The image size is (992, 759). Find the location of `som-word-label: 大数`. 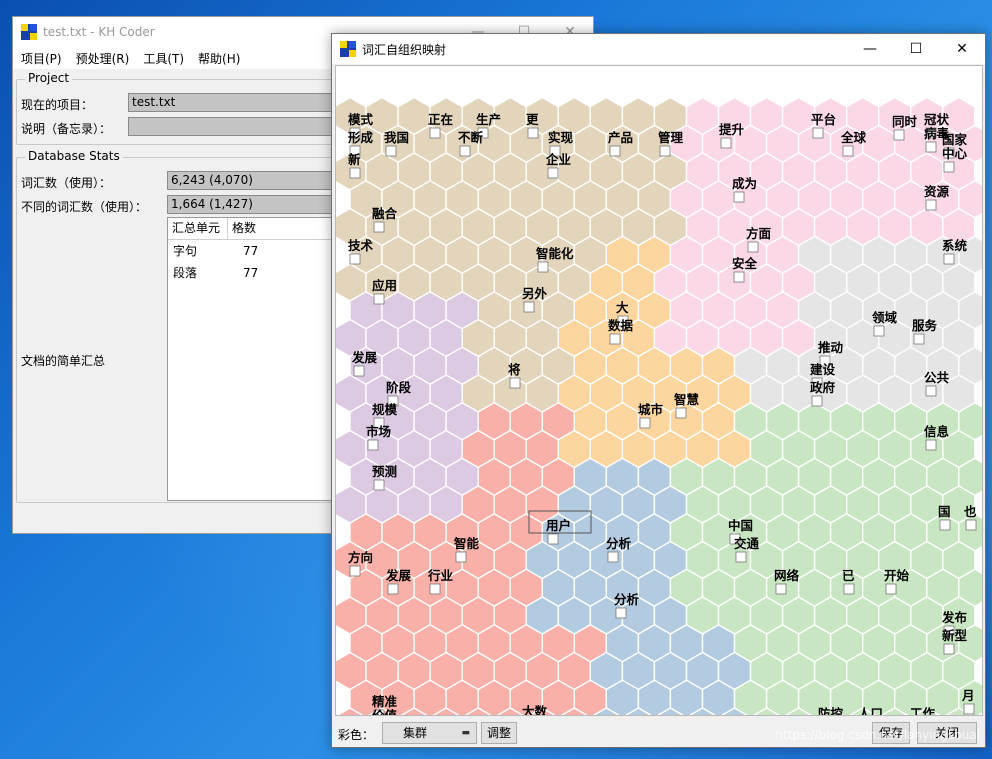

som-word-label: 大数 is located at coordinates (535, 710).